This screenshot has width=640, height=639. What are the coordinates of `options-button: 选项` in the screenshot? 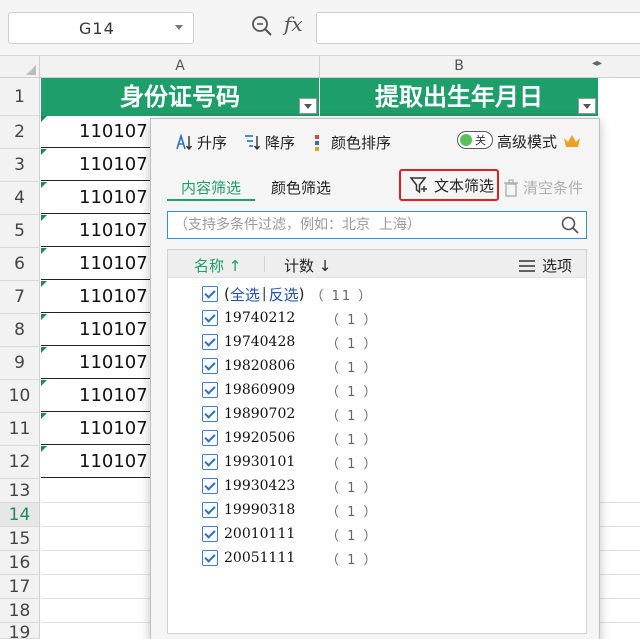 It's located at (545, 265).